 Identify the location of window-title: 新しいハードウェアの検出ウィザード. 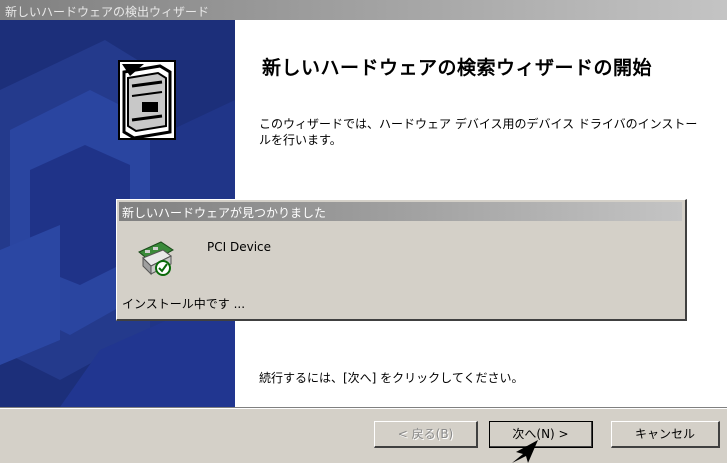
(107, 12).